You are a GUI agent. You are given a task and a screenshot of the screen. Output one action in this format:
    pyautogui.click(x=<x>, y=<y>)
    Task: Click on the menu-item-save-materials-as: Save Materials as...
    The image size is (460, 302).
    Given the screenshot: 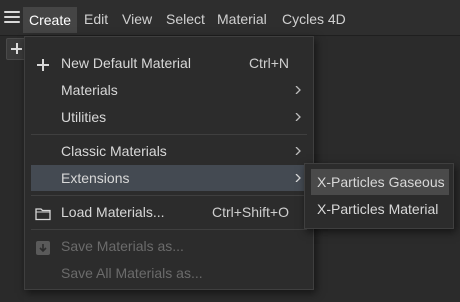 What is the action you would take?
    pyautogui.click(x=169, y=246)
    